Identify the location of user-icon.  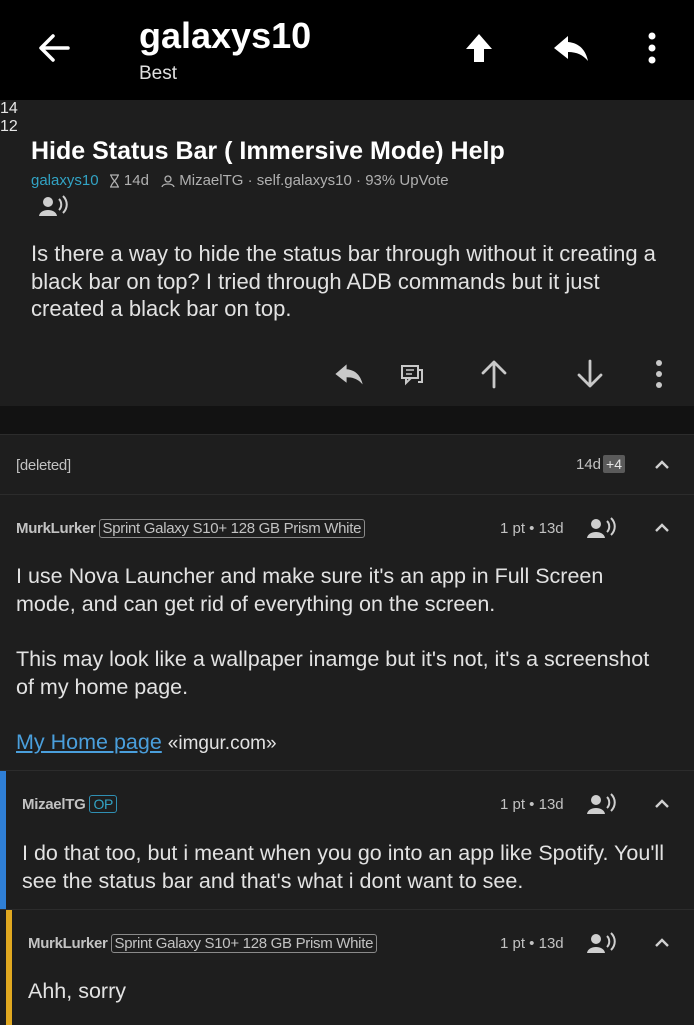
(168, 181).